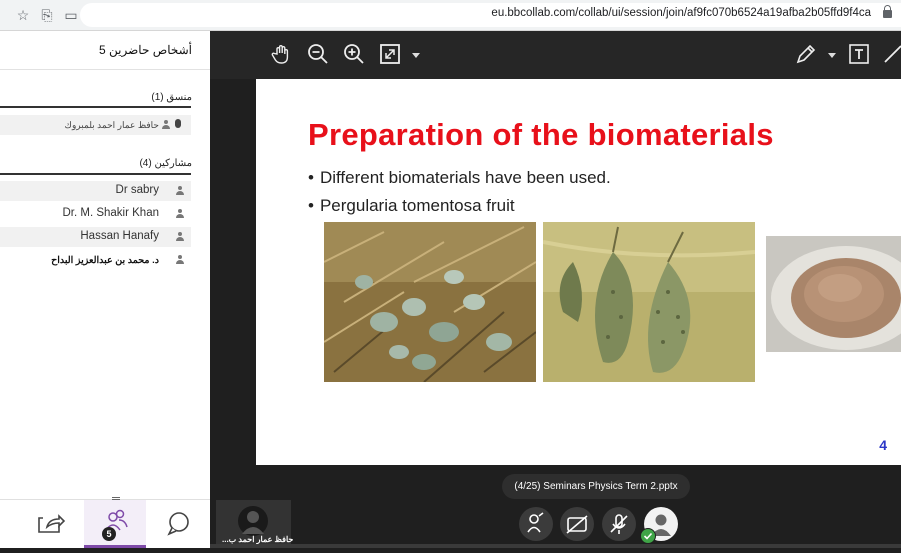  What do you see at coordinates (555, 546) in the screenshot?
I see `bottom-strip` at bounding box center [555, 546].